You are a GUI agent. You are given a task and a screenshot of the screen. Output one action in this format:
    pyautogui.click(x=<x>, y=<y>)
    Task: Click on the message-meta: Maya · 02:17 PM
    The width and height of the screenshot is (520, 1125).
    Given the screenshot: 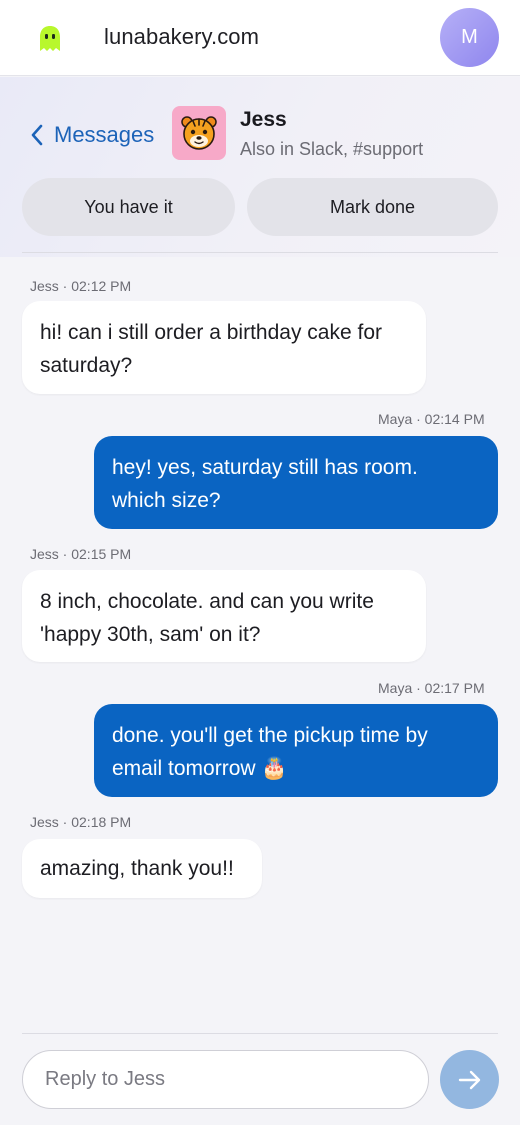 What is the action you would take?
    pyautogui.click(x=431, y=688)
    